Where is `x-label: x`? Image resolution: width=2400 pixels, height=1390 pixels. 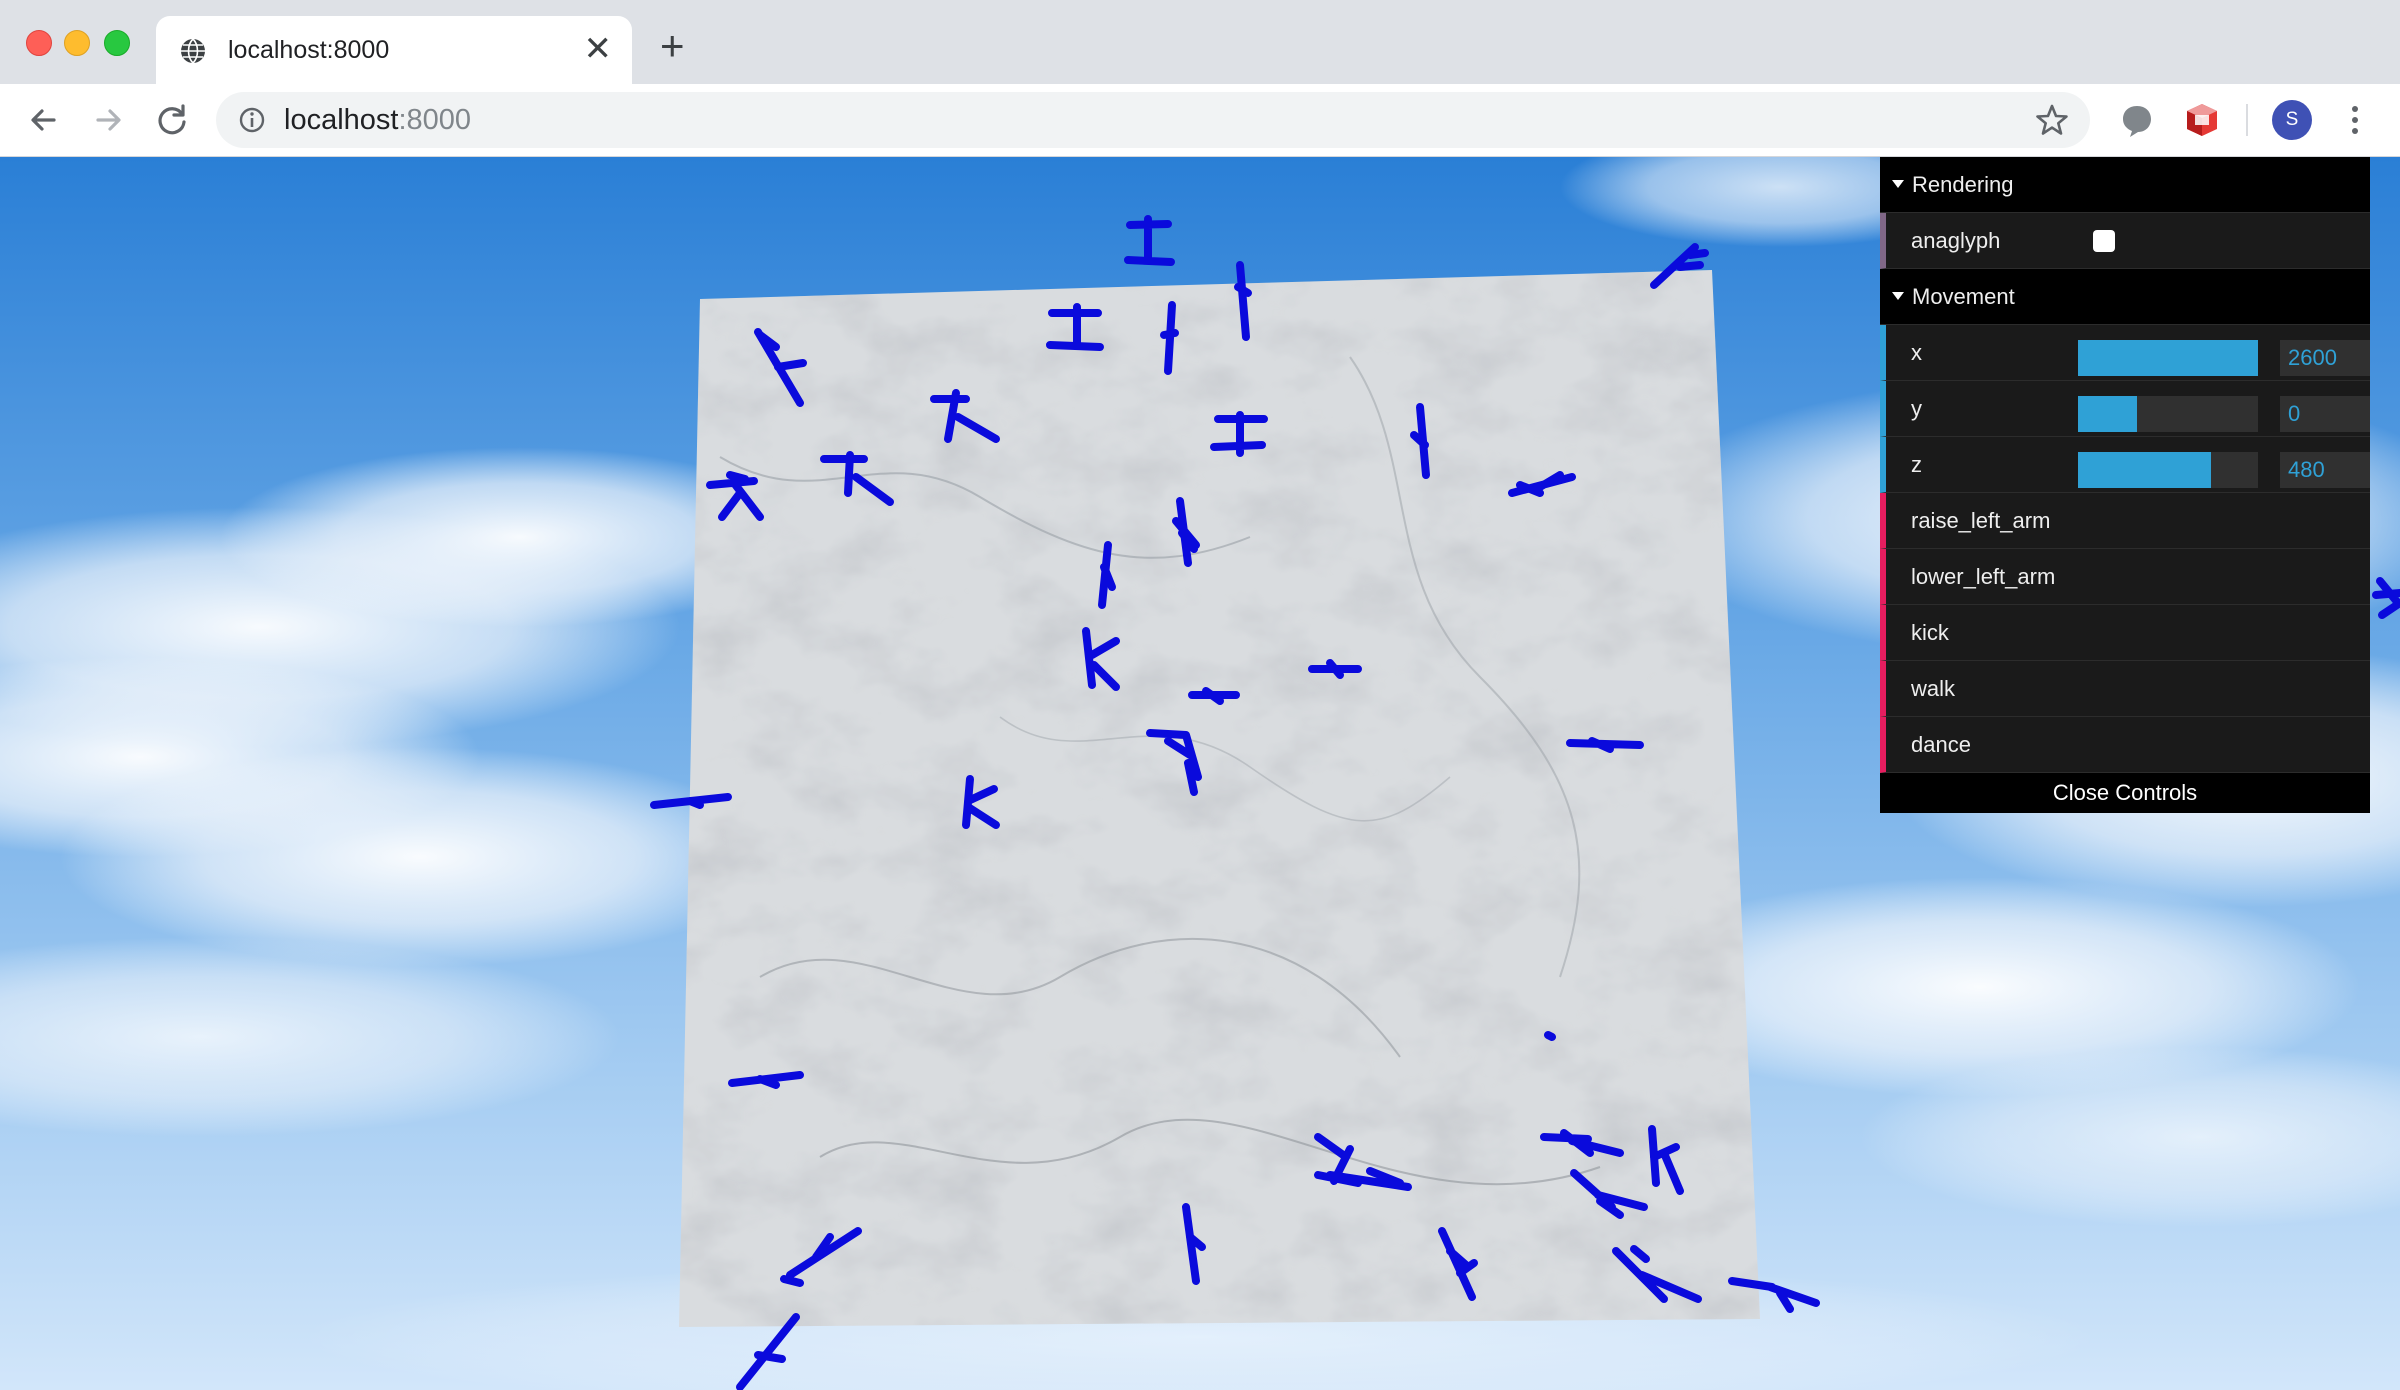
x-label: x is located at coordinates (1916, 352).